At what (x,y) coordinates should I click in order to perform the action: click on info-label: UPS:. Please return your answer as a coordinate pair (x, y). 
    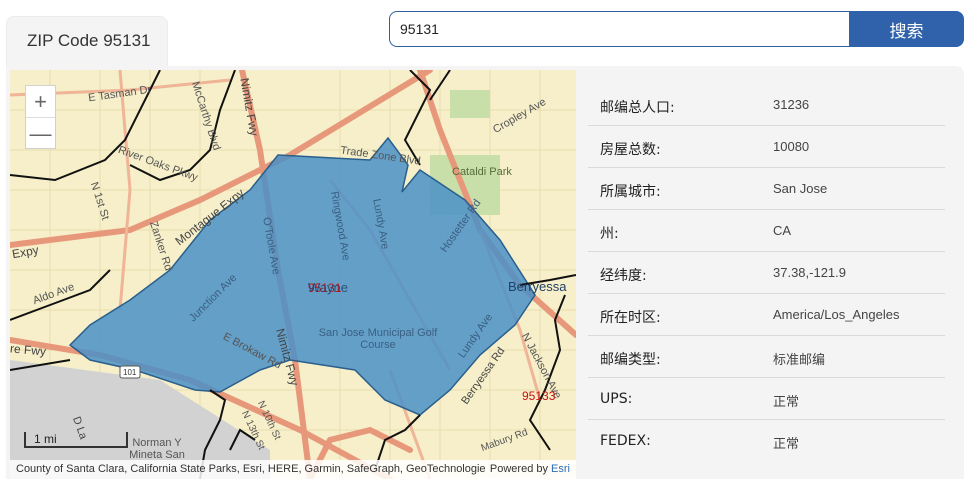
    Looking at the image, I should click on (616, 399).